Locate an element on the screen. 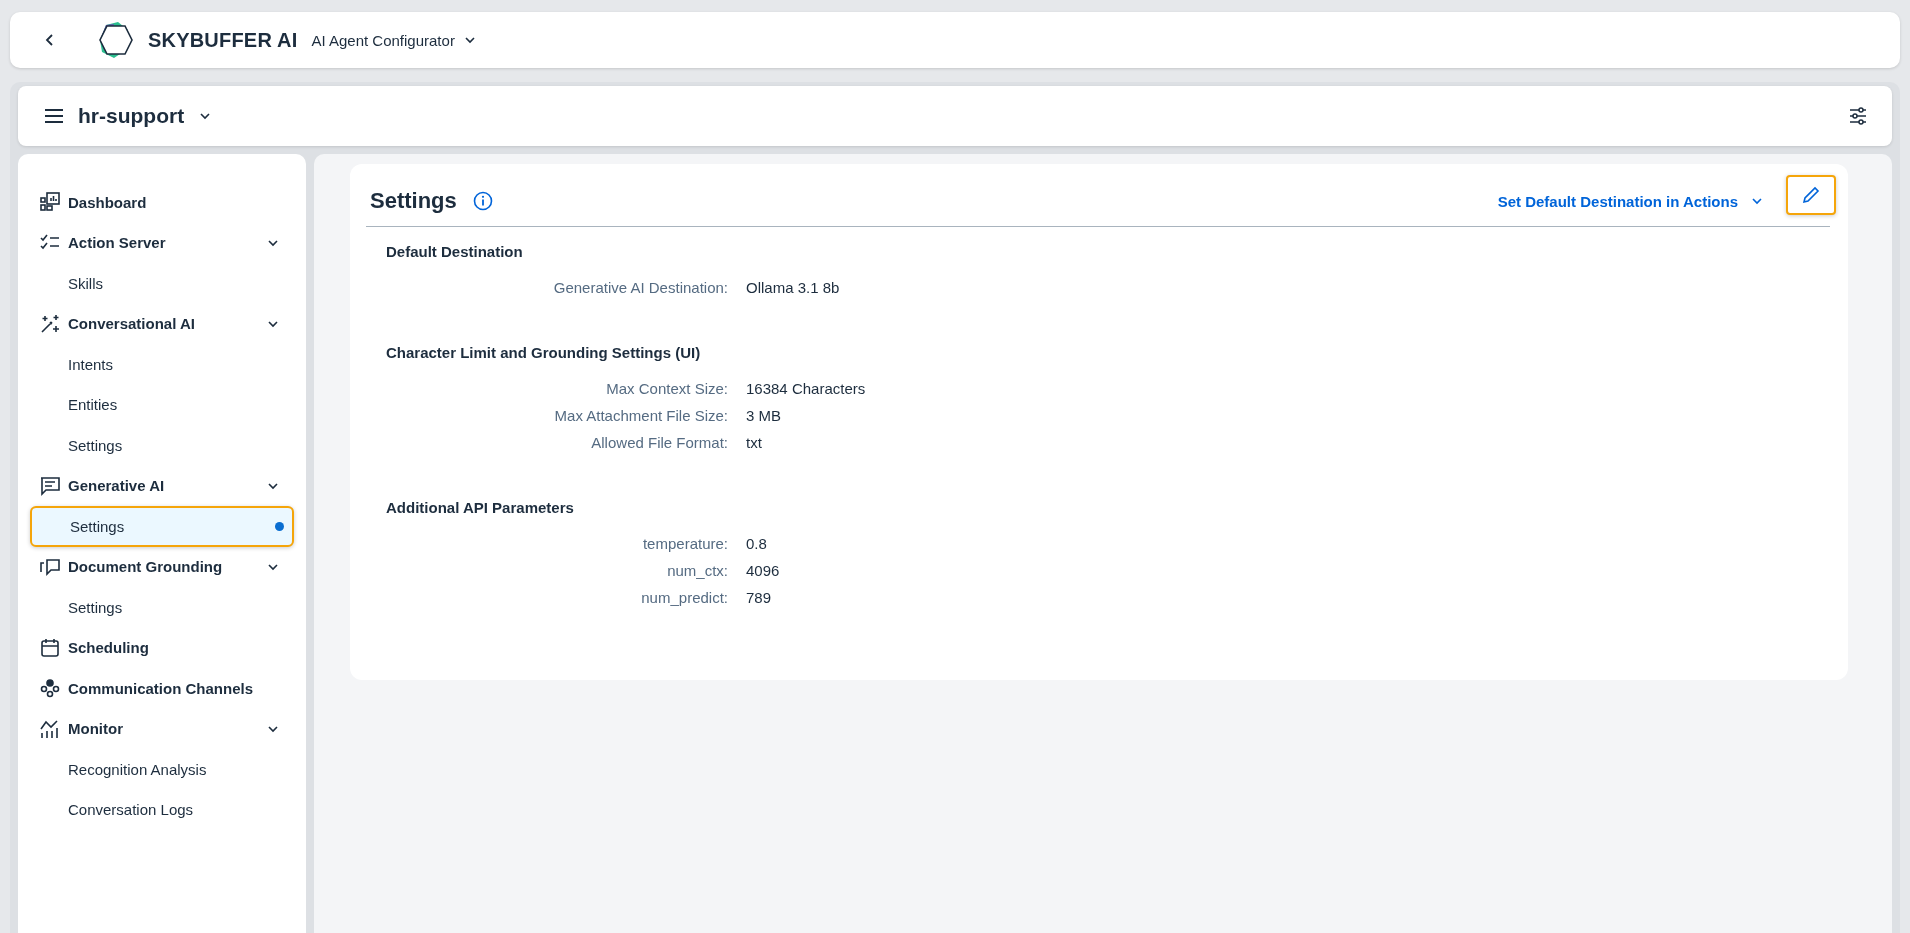 This screenshot has height=933, width=1910. sliders-icon is located at coordinates (1858, 116).